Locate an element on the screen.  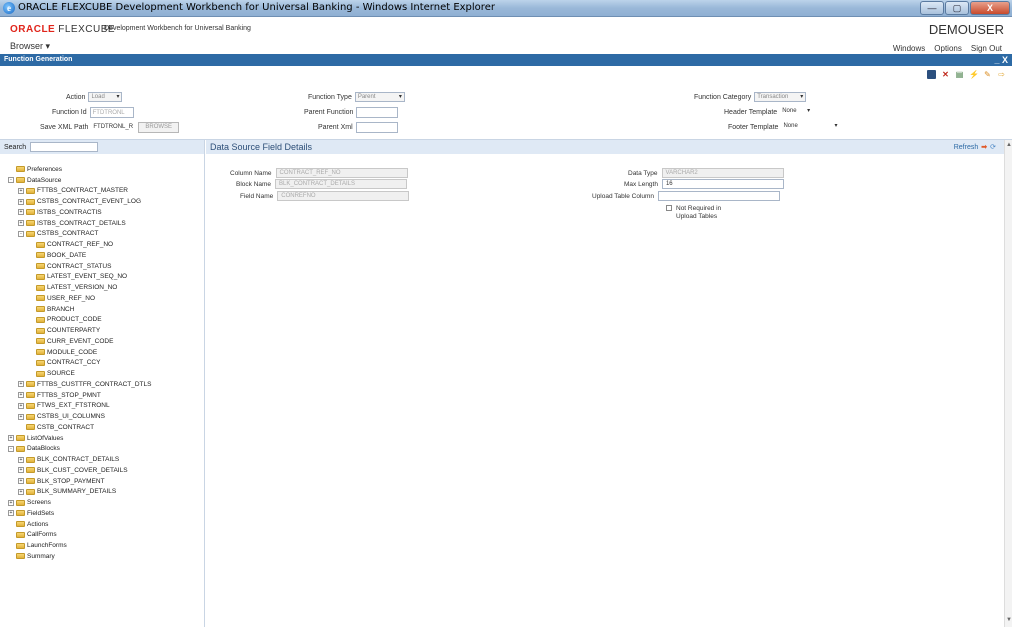
tree-node: LATEST_EVENT_SEQ_NO is located at coordinates (106, 277).